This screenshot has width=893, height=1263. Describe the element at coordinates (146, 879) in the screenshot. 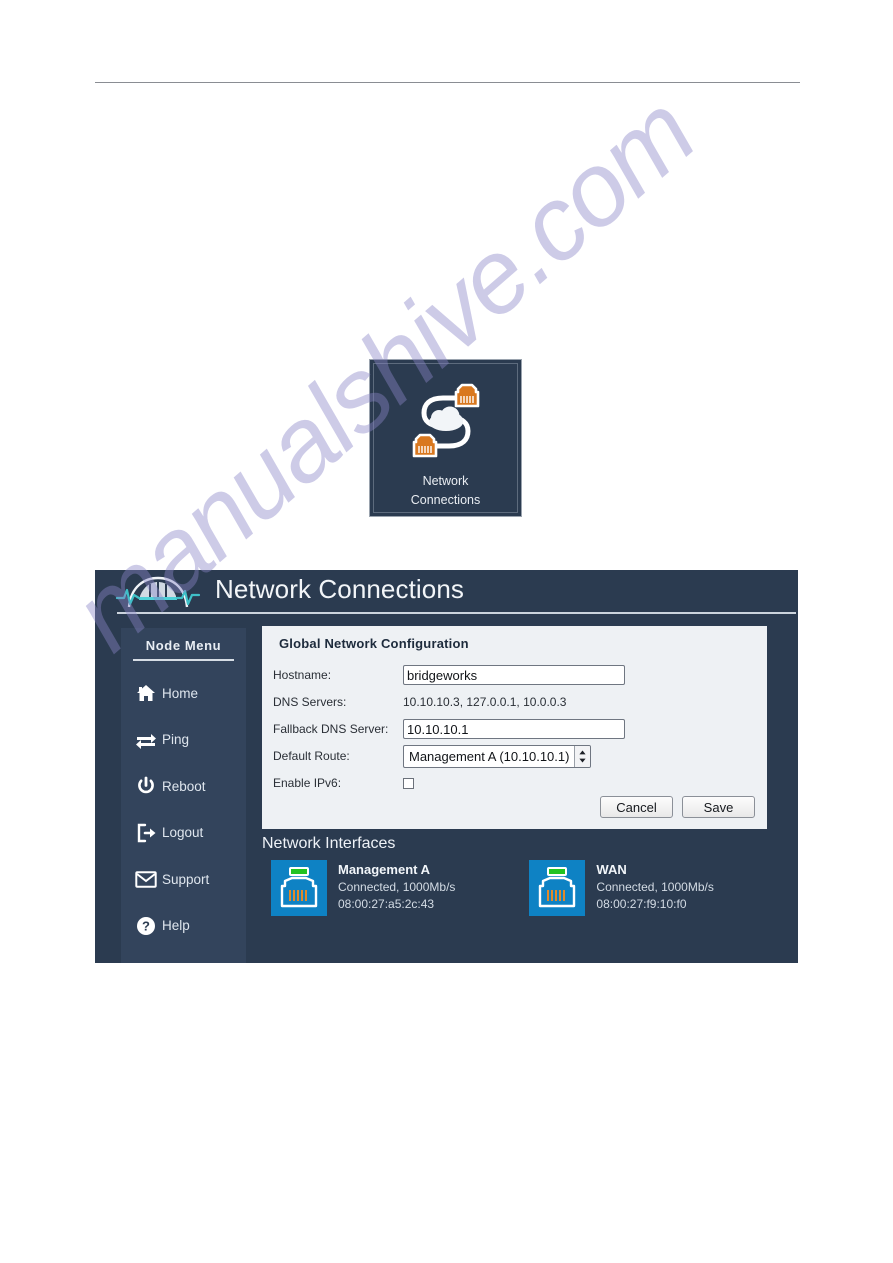

I see `envelope-icon` at that location.